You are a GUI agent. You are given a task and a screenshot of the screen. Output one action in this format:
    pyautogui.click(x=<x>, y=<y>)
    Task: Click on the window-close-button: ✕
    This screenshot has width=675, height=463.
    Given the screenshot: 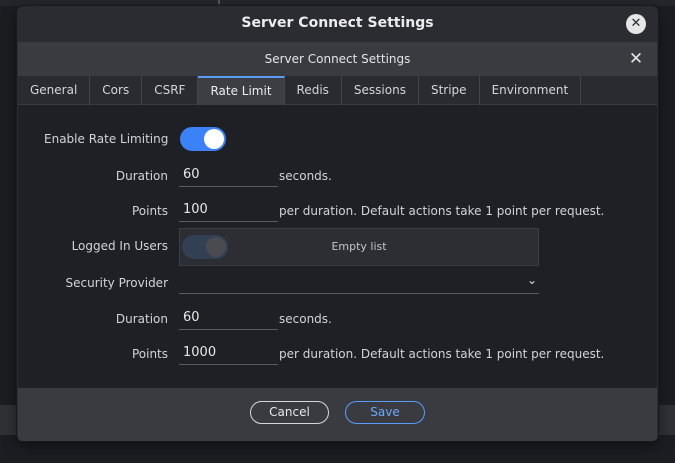 What is the action you would take?
    pyautogui.click(x=636, y=24)
    